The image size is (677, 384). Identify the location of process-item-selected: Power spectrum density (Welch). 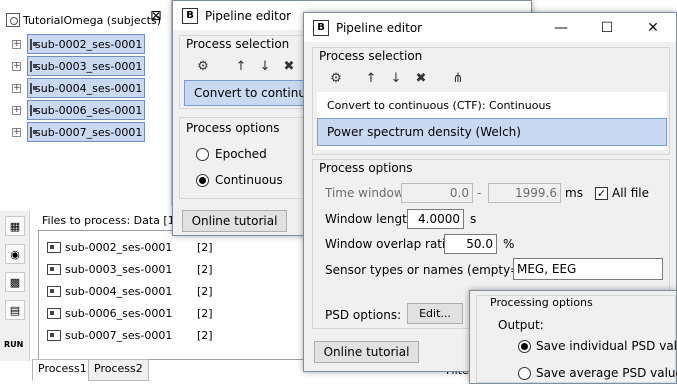
(492, 132).